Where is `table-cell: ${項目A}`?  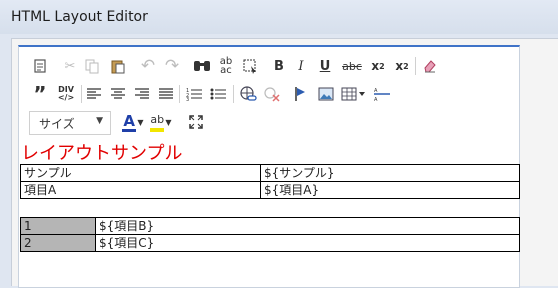 table-cell: ${項目A} is located at coordinates (390, 190).